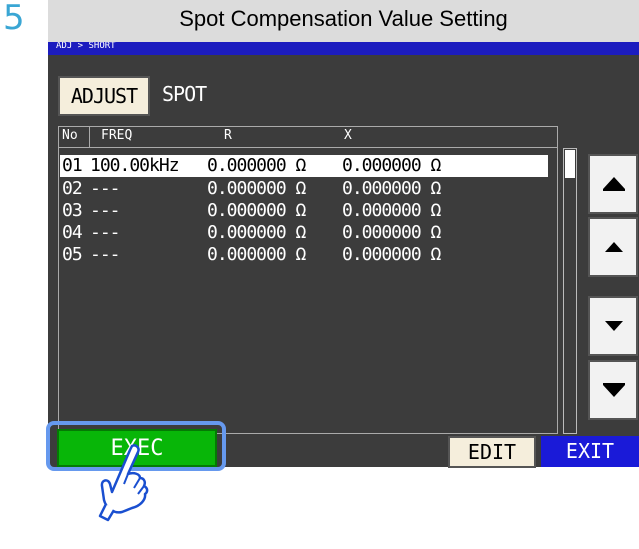 This screenshot has height=549, width=639. I want to click on header-divider, so click(89, 137).